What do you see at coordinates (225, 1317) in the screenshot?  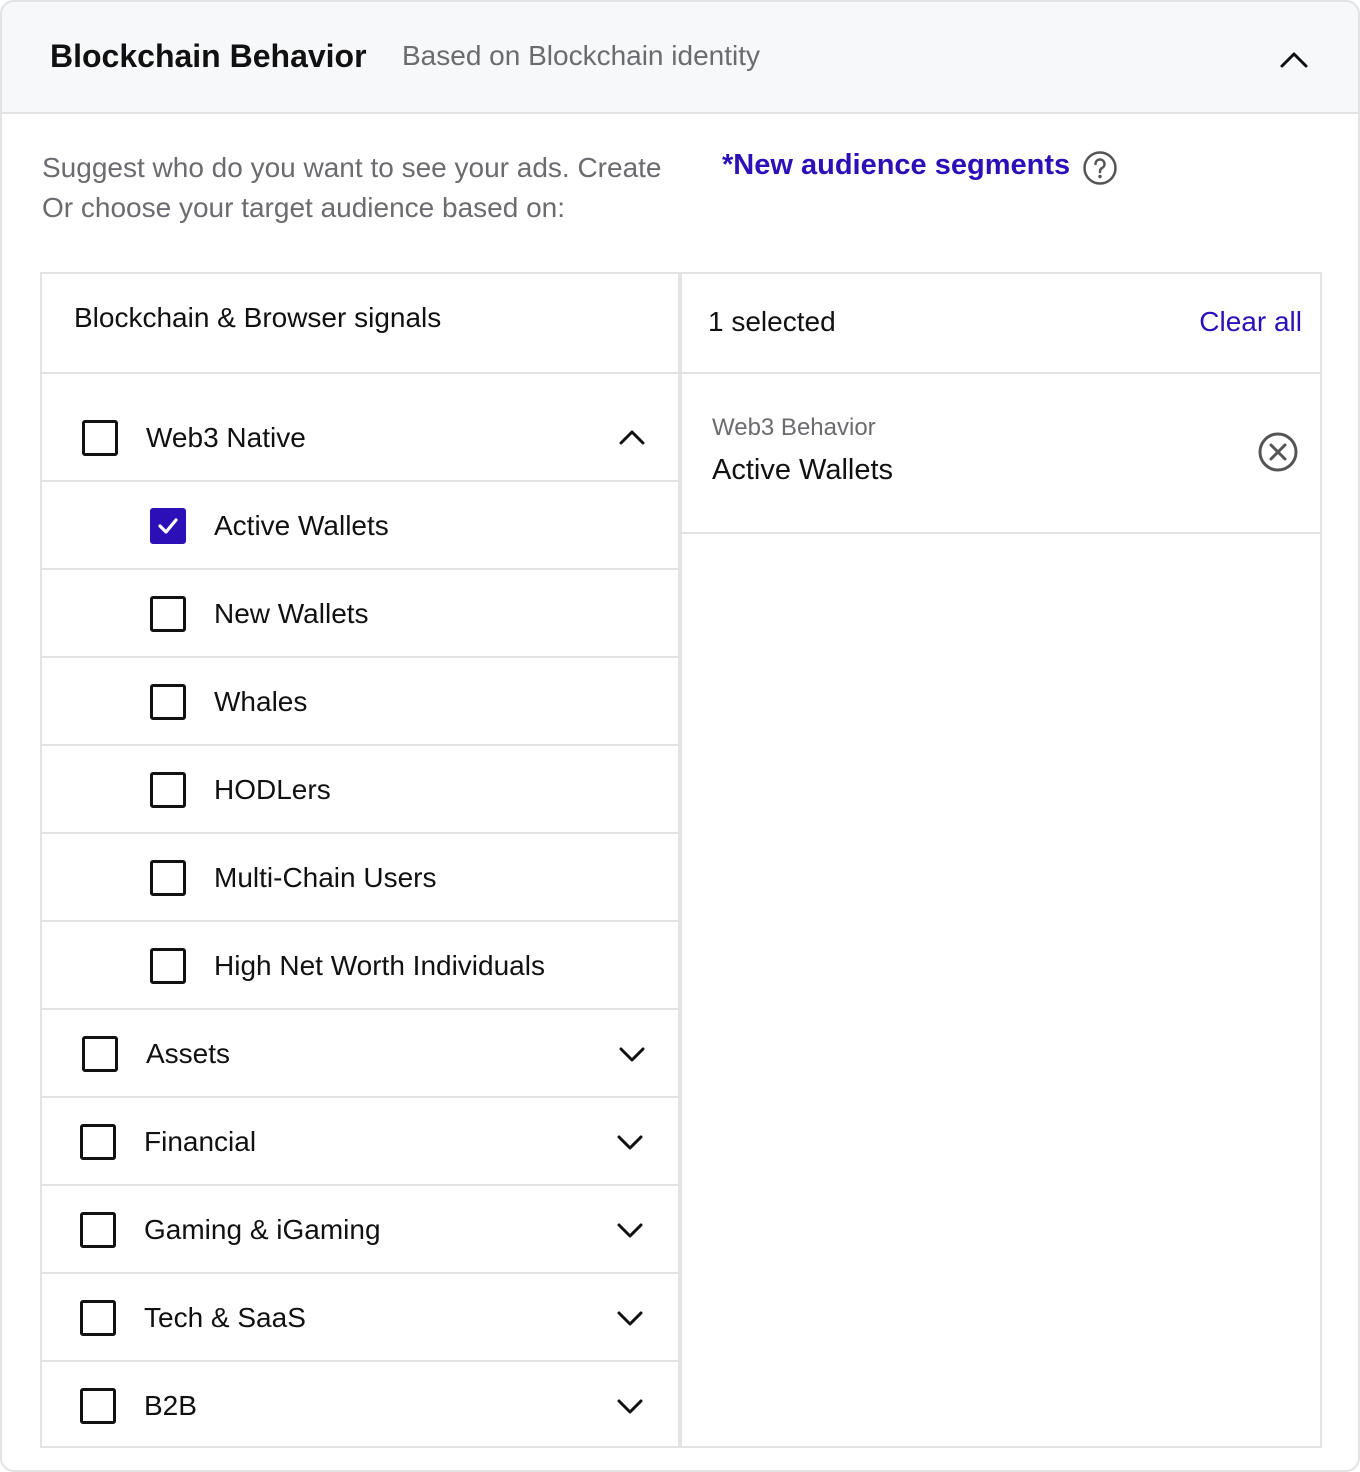 I see `category-label: Tech & SaaS` at bounding box center [225, 1317].